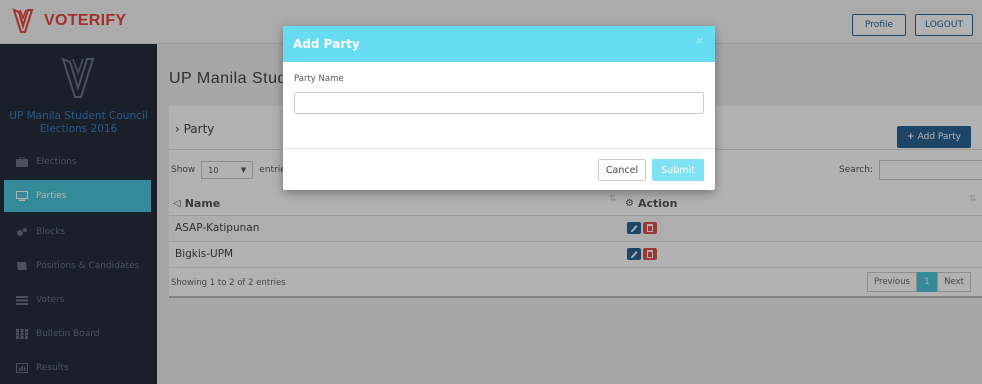  What do you see at coordinates (622, 170) in the screenshot?
I see `cancel-button: Cancel` at bounding box center [622, 170].